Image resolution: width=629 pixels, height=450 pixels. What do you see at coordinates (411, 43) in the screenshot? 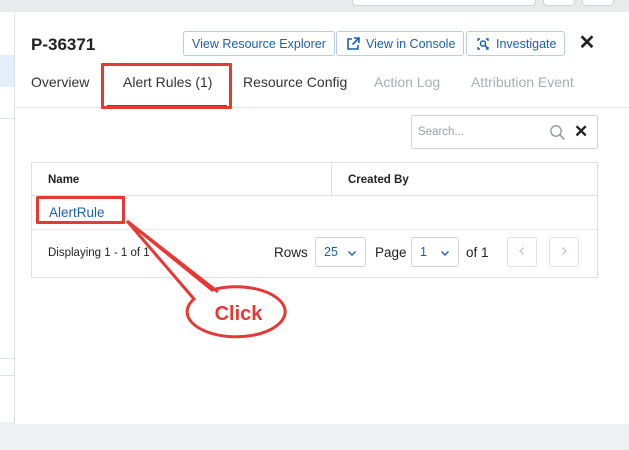
I see `view-in-console-label: View in Console` at bounding box center [411, 43].